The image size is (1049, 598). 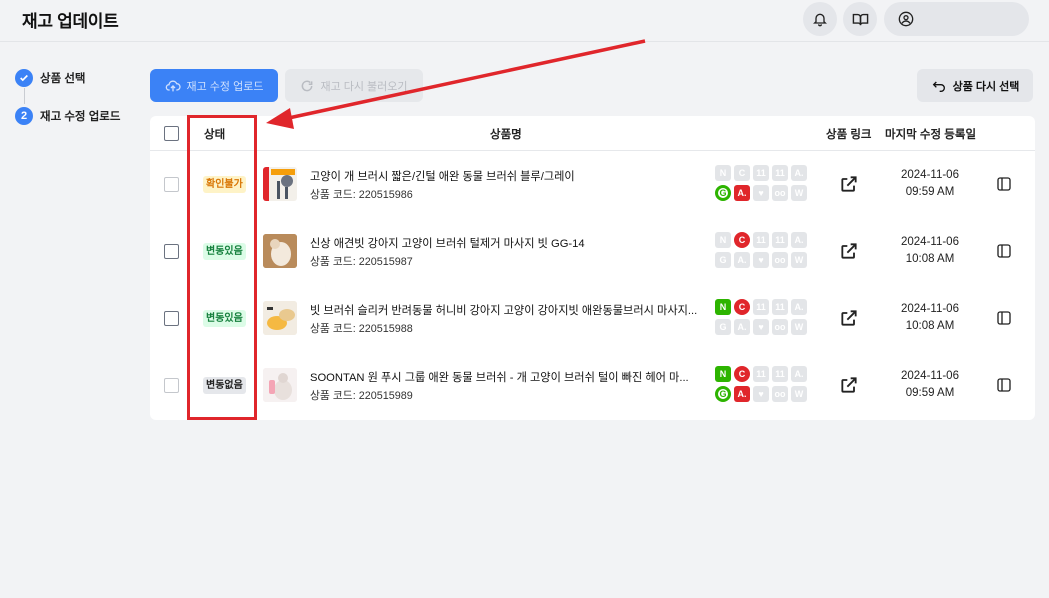 What do you see at coordinates (524, 21) in the screenshot?
I see `top-bar: 재고 업데이트` at bounding box center [524, 21].